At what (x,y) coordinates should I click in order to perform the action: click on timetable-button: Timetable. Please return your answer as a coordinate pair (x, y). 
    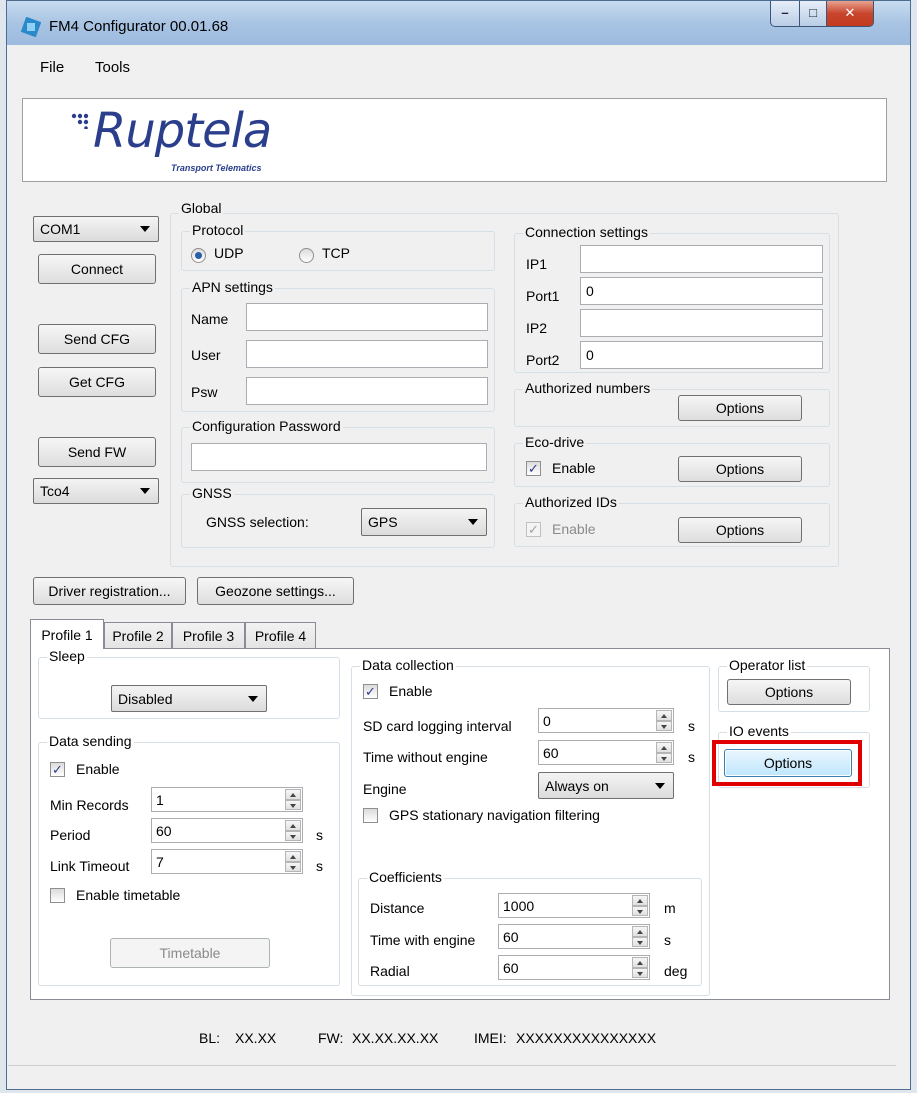
    Looking at the image, I should click on (190, 953).